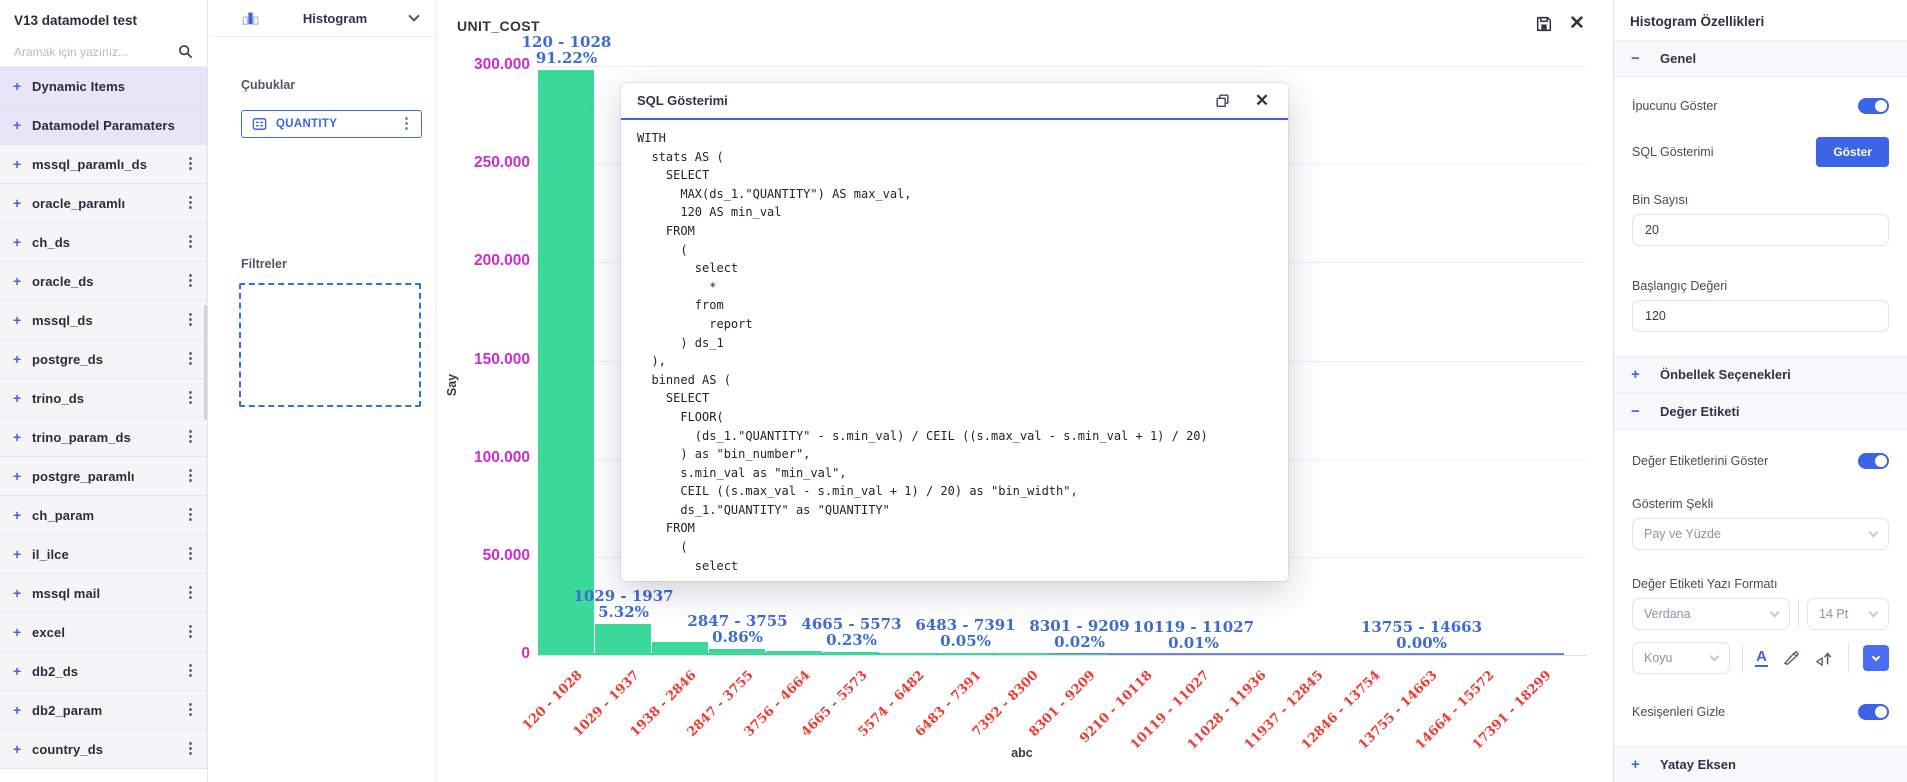 The width and height of the screenshot is (1907, 782). What do you see at coordinates (103, 320) in the screenshot?
I see `sidebar-item: + mssql_ds ⋮` at bounding box center [103, 320].